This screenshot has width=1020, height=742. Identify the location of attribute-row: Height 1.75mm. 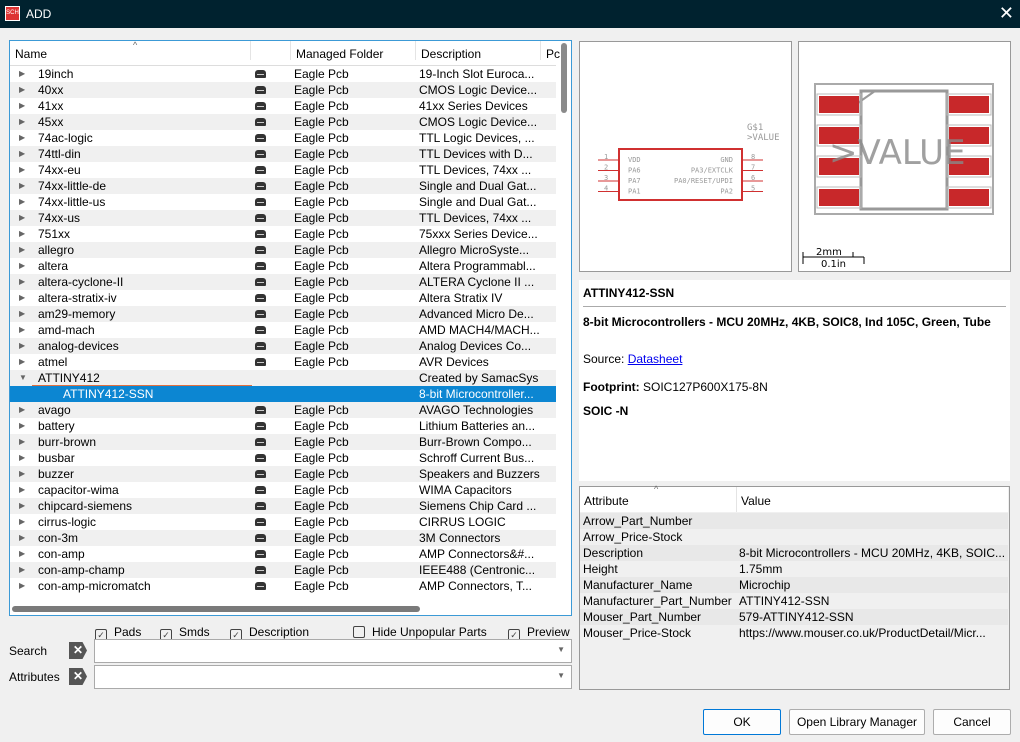
(794, 569).